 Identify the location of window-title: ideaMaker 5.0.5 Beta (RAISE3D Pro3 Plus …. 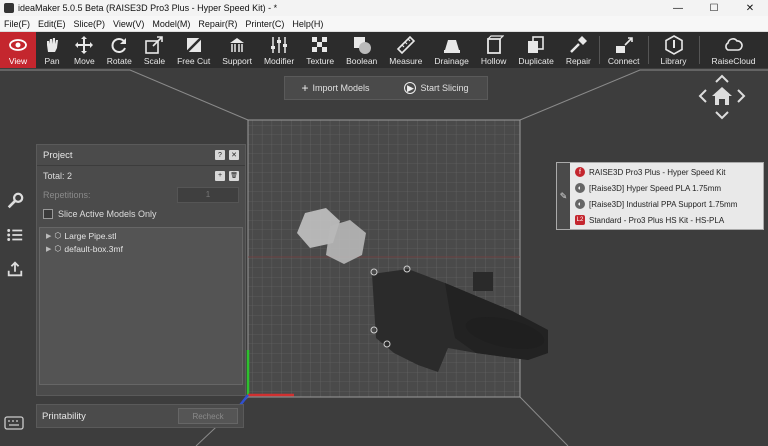
(148, 8).